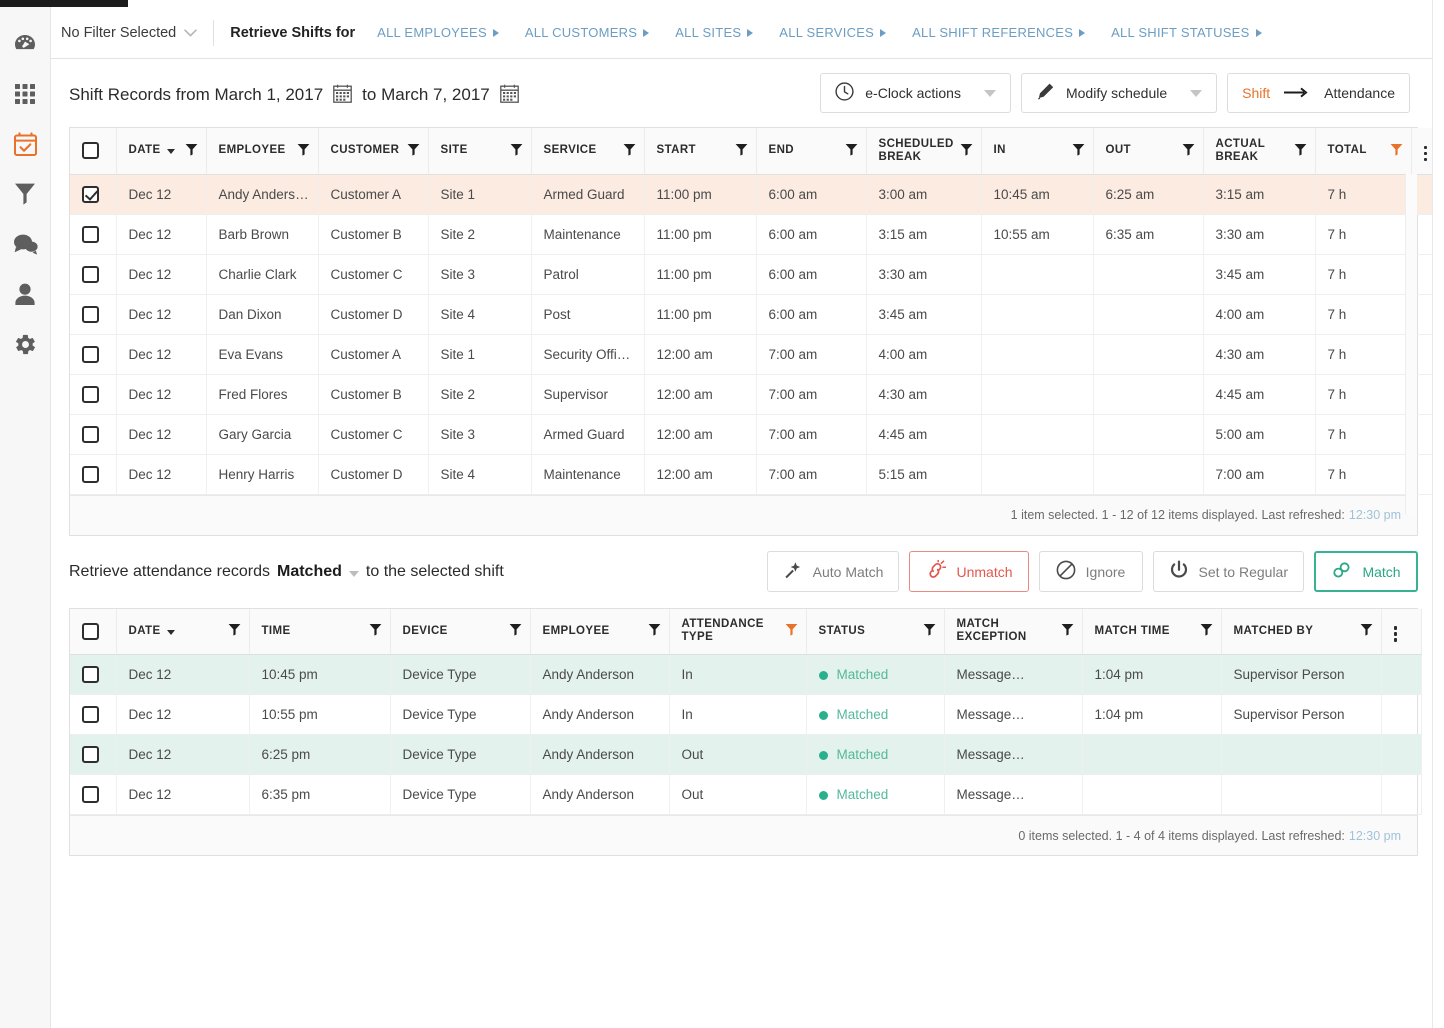 The image size is (1444, 1028). What do you see at coordinates (811, 151) in the screenshot?
I see `column-header-end: END` at bounding box center [811, 151].